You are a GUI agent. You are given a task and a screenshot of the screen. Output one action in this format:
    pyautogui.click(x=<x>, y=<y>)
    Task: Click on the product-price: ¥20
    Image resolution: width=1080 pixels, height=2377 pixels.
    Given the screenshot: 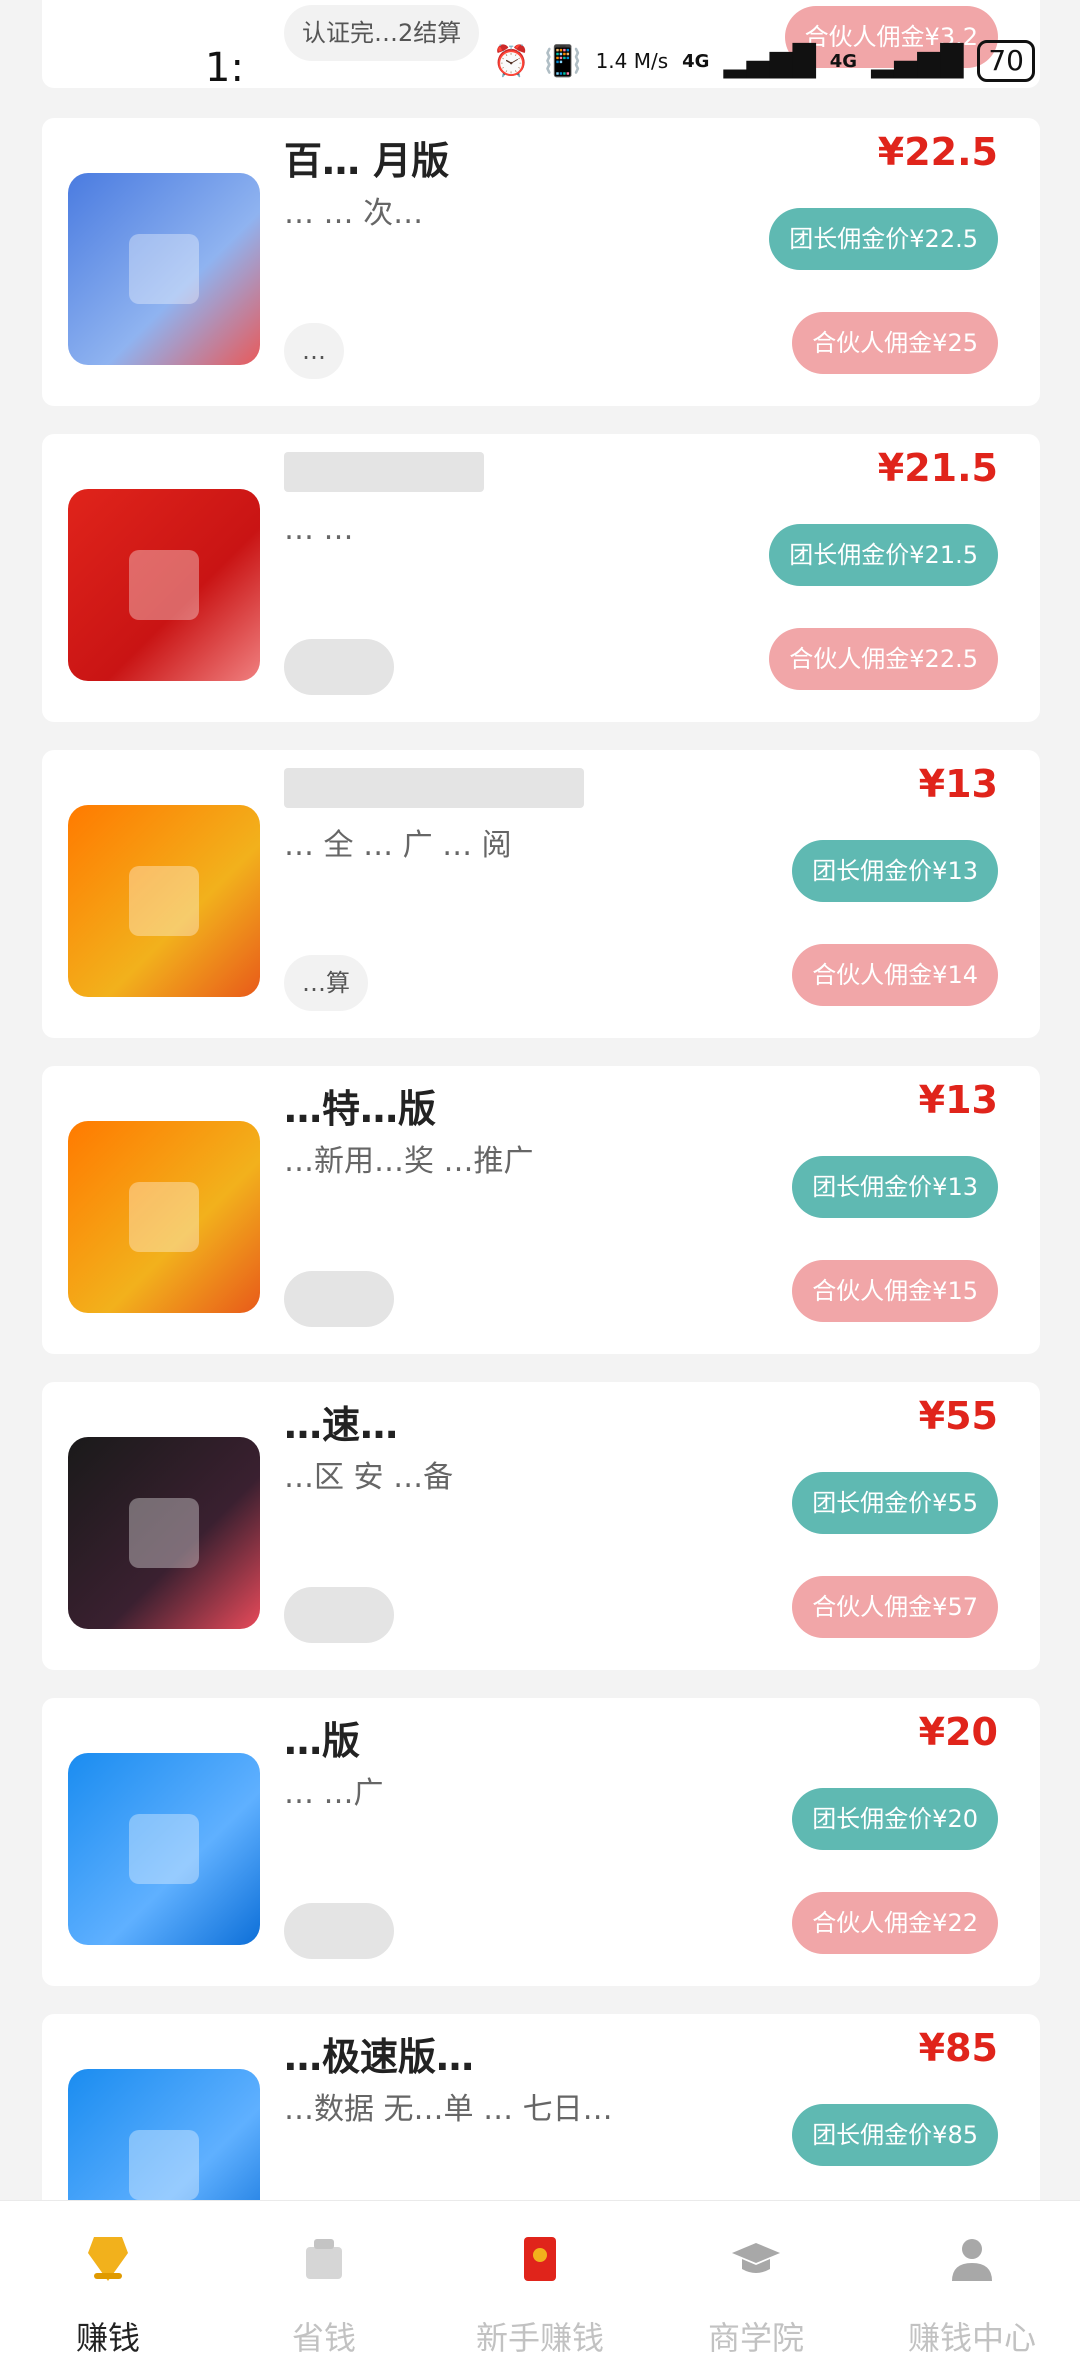 What is the action you would take?
    pyautogui.click(x=958, y=1732)
    